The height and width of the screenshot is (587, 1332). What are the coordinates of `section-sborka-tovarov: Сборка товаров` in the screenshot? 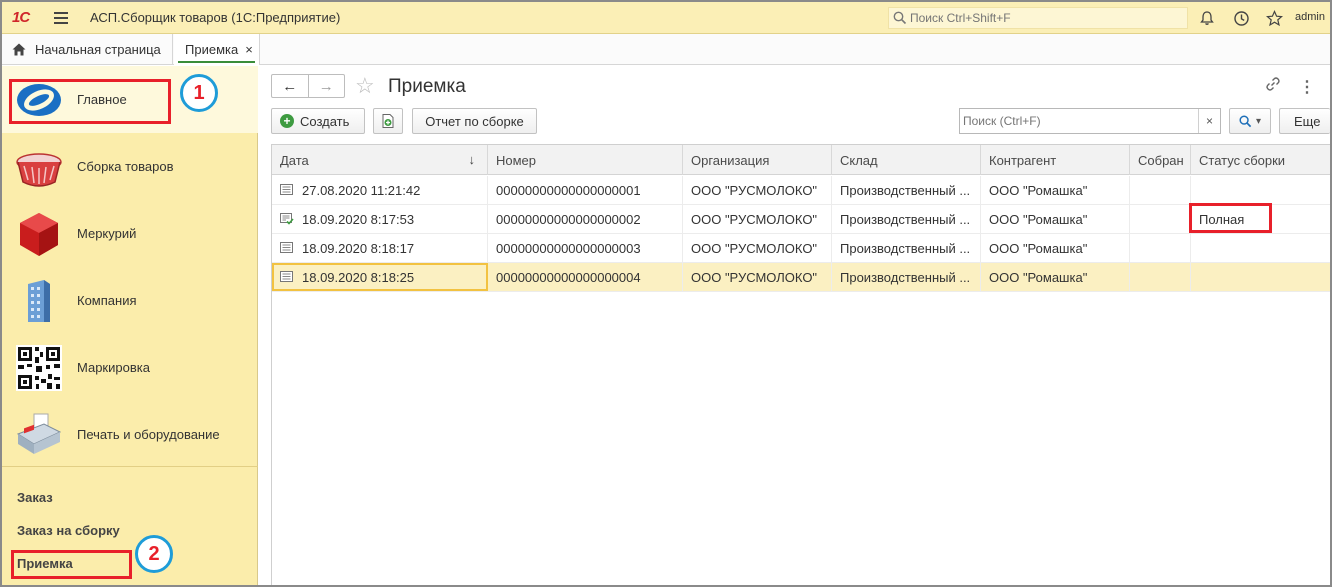 It's located at (130, 166).